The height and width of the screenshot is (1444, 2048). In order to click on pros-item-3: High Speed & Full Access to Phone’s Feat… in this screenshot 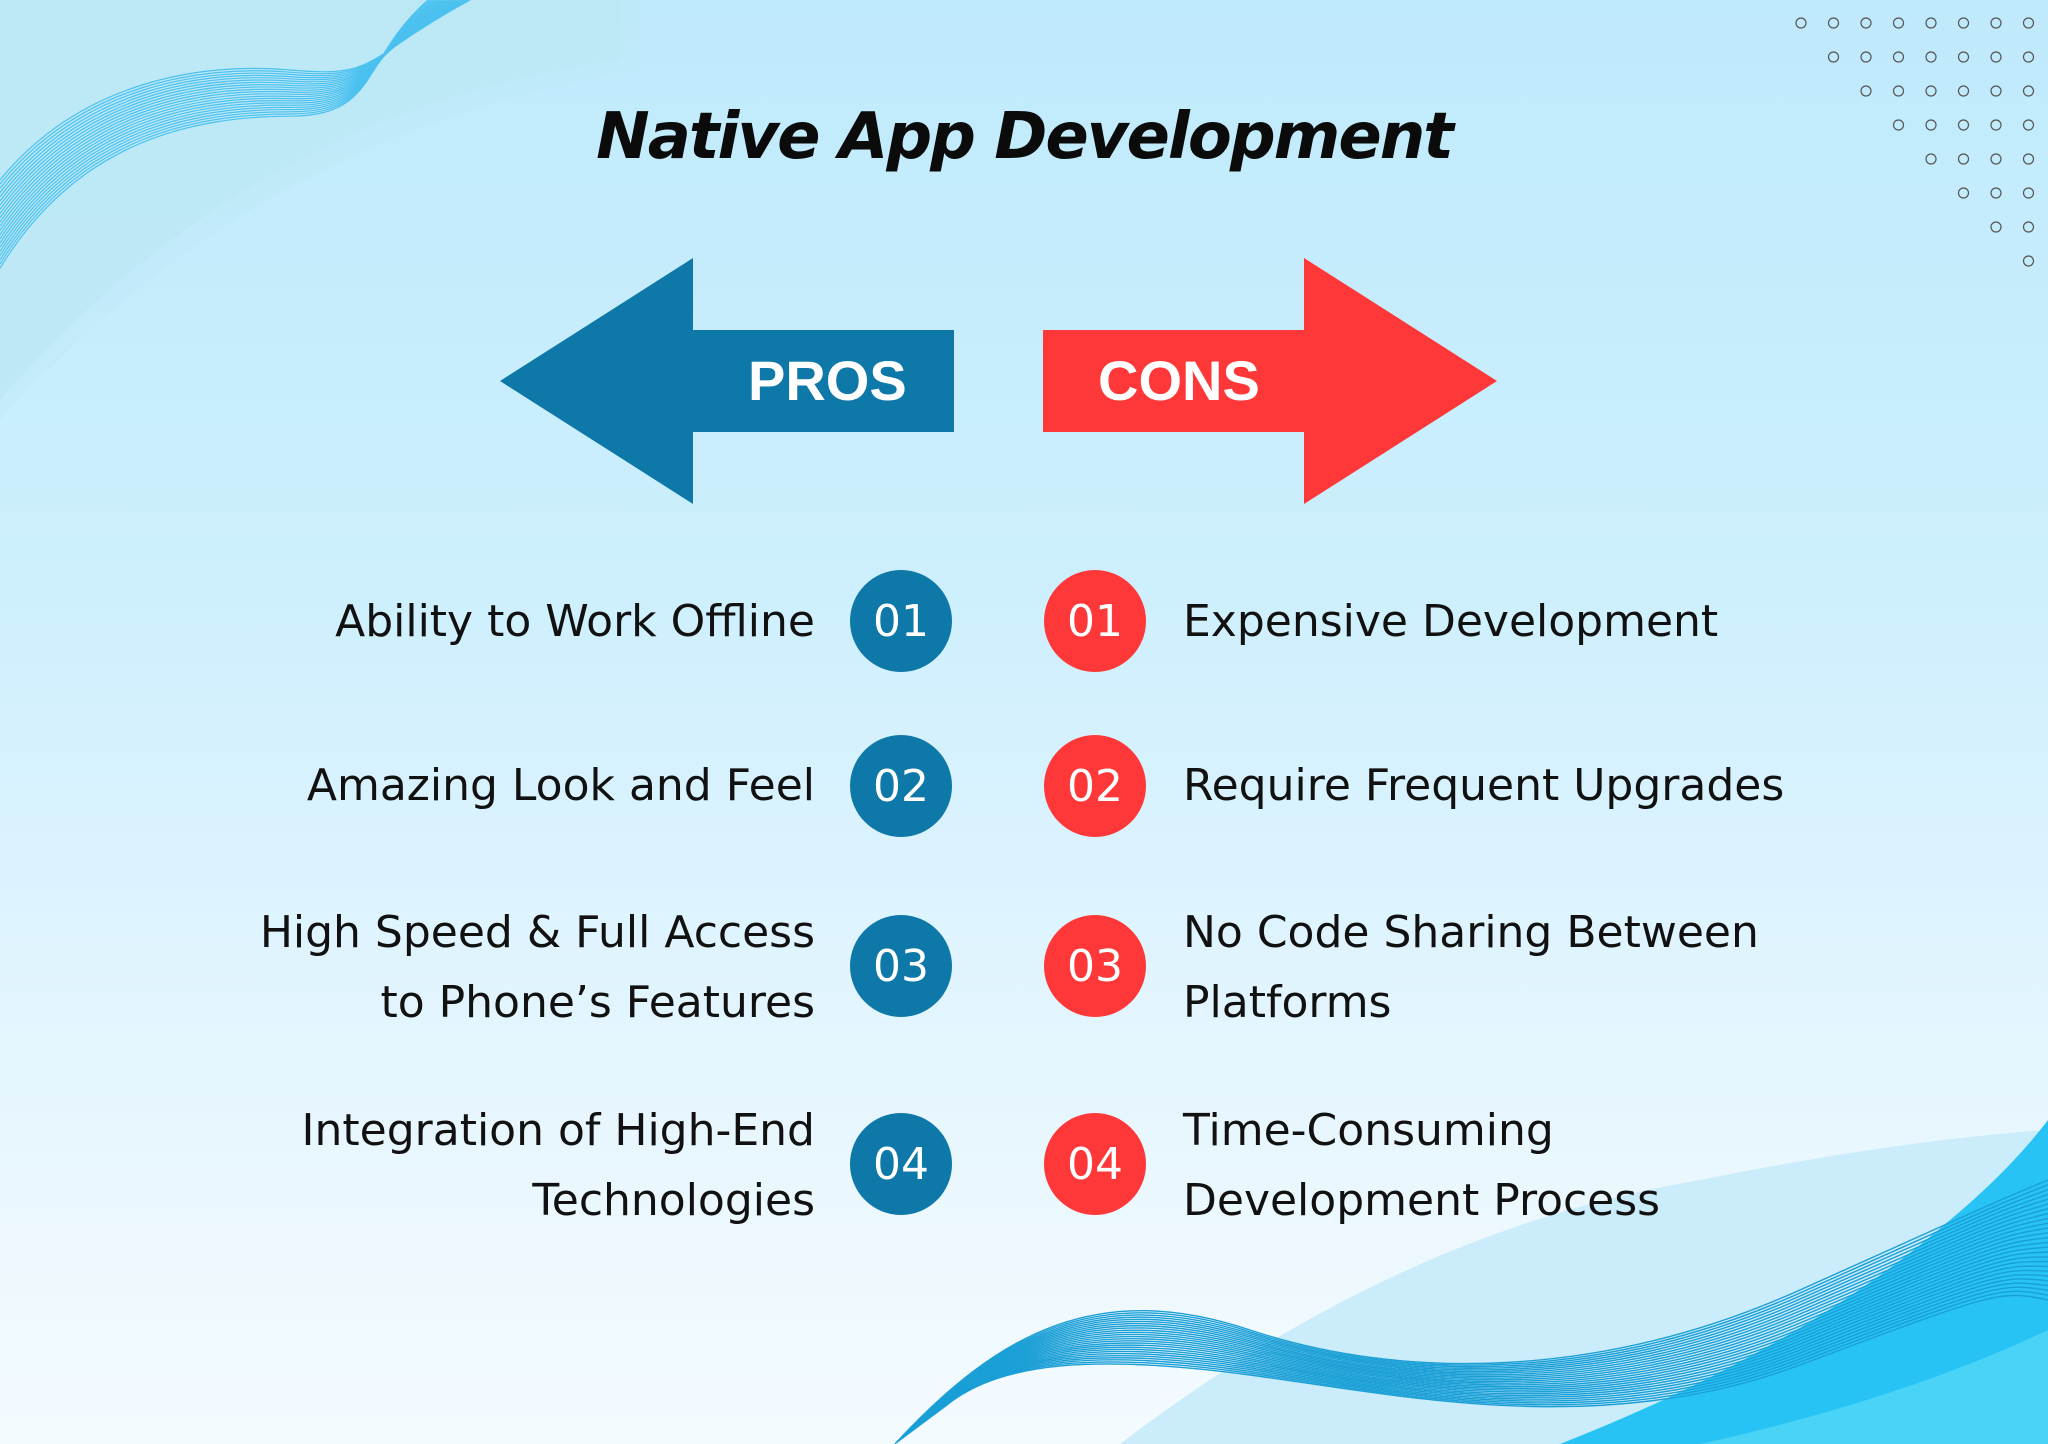, I will do `click(537, 968)`.